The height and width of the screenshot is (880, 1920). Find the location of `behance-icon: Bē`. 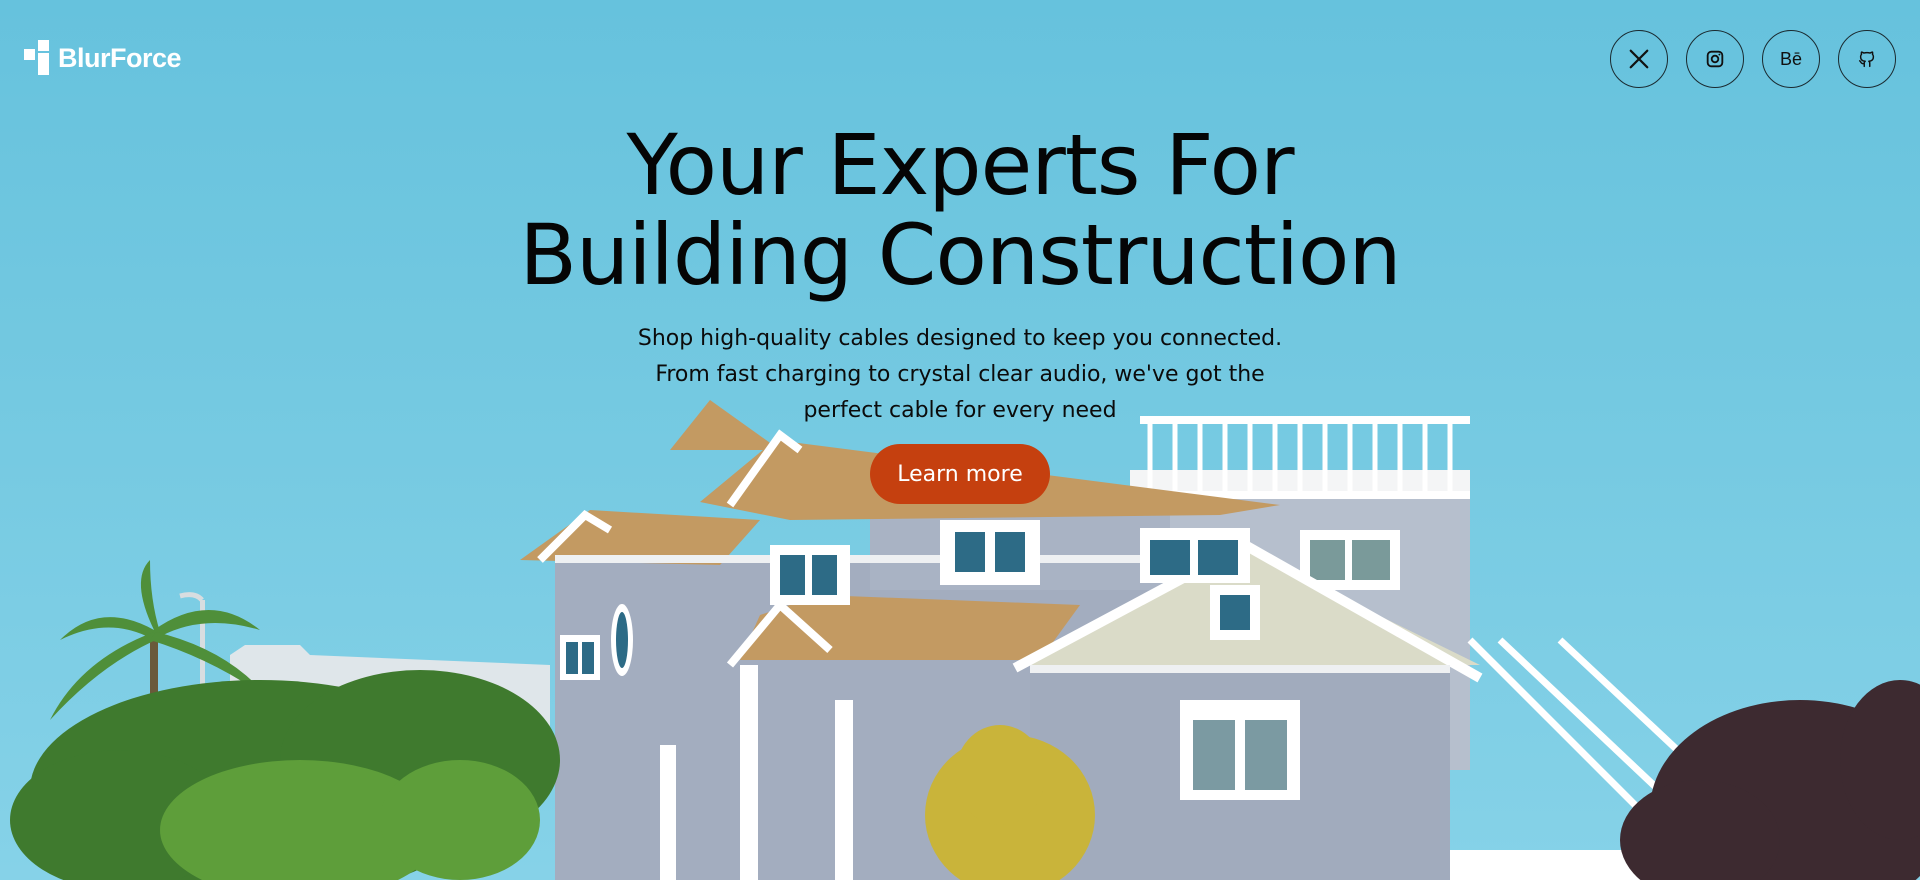

behance-icon: Bē is located at coordinates (1791, 58).